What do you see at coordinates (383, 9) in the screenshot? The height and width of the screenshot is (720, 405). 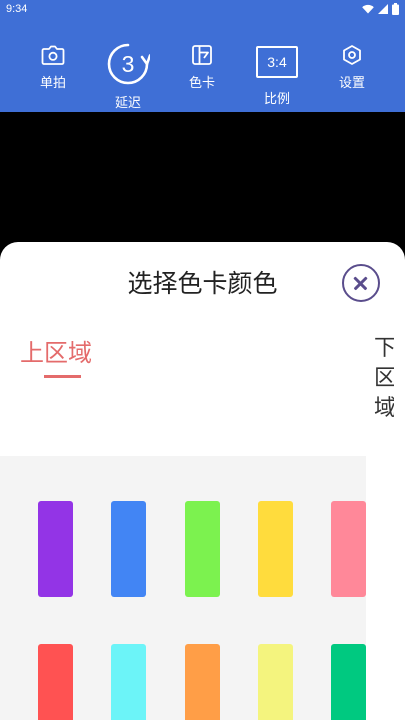 I see `signal-icon` at bounding box center [383, 9].